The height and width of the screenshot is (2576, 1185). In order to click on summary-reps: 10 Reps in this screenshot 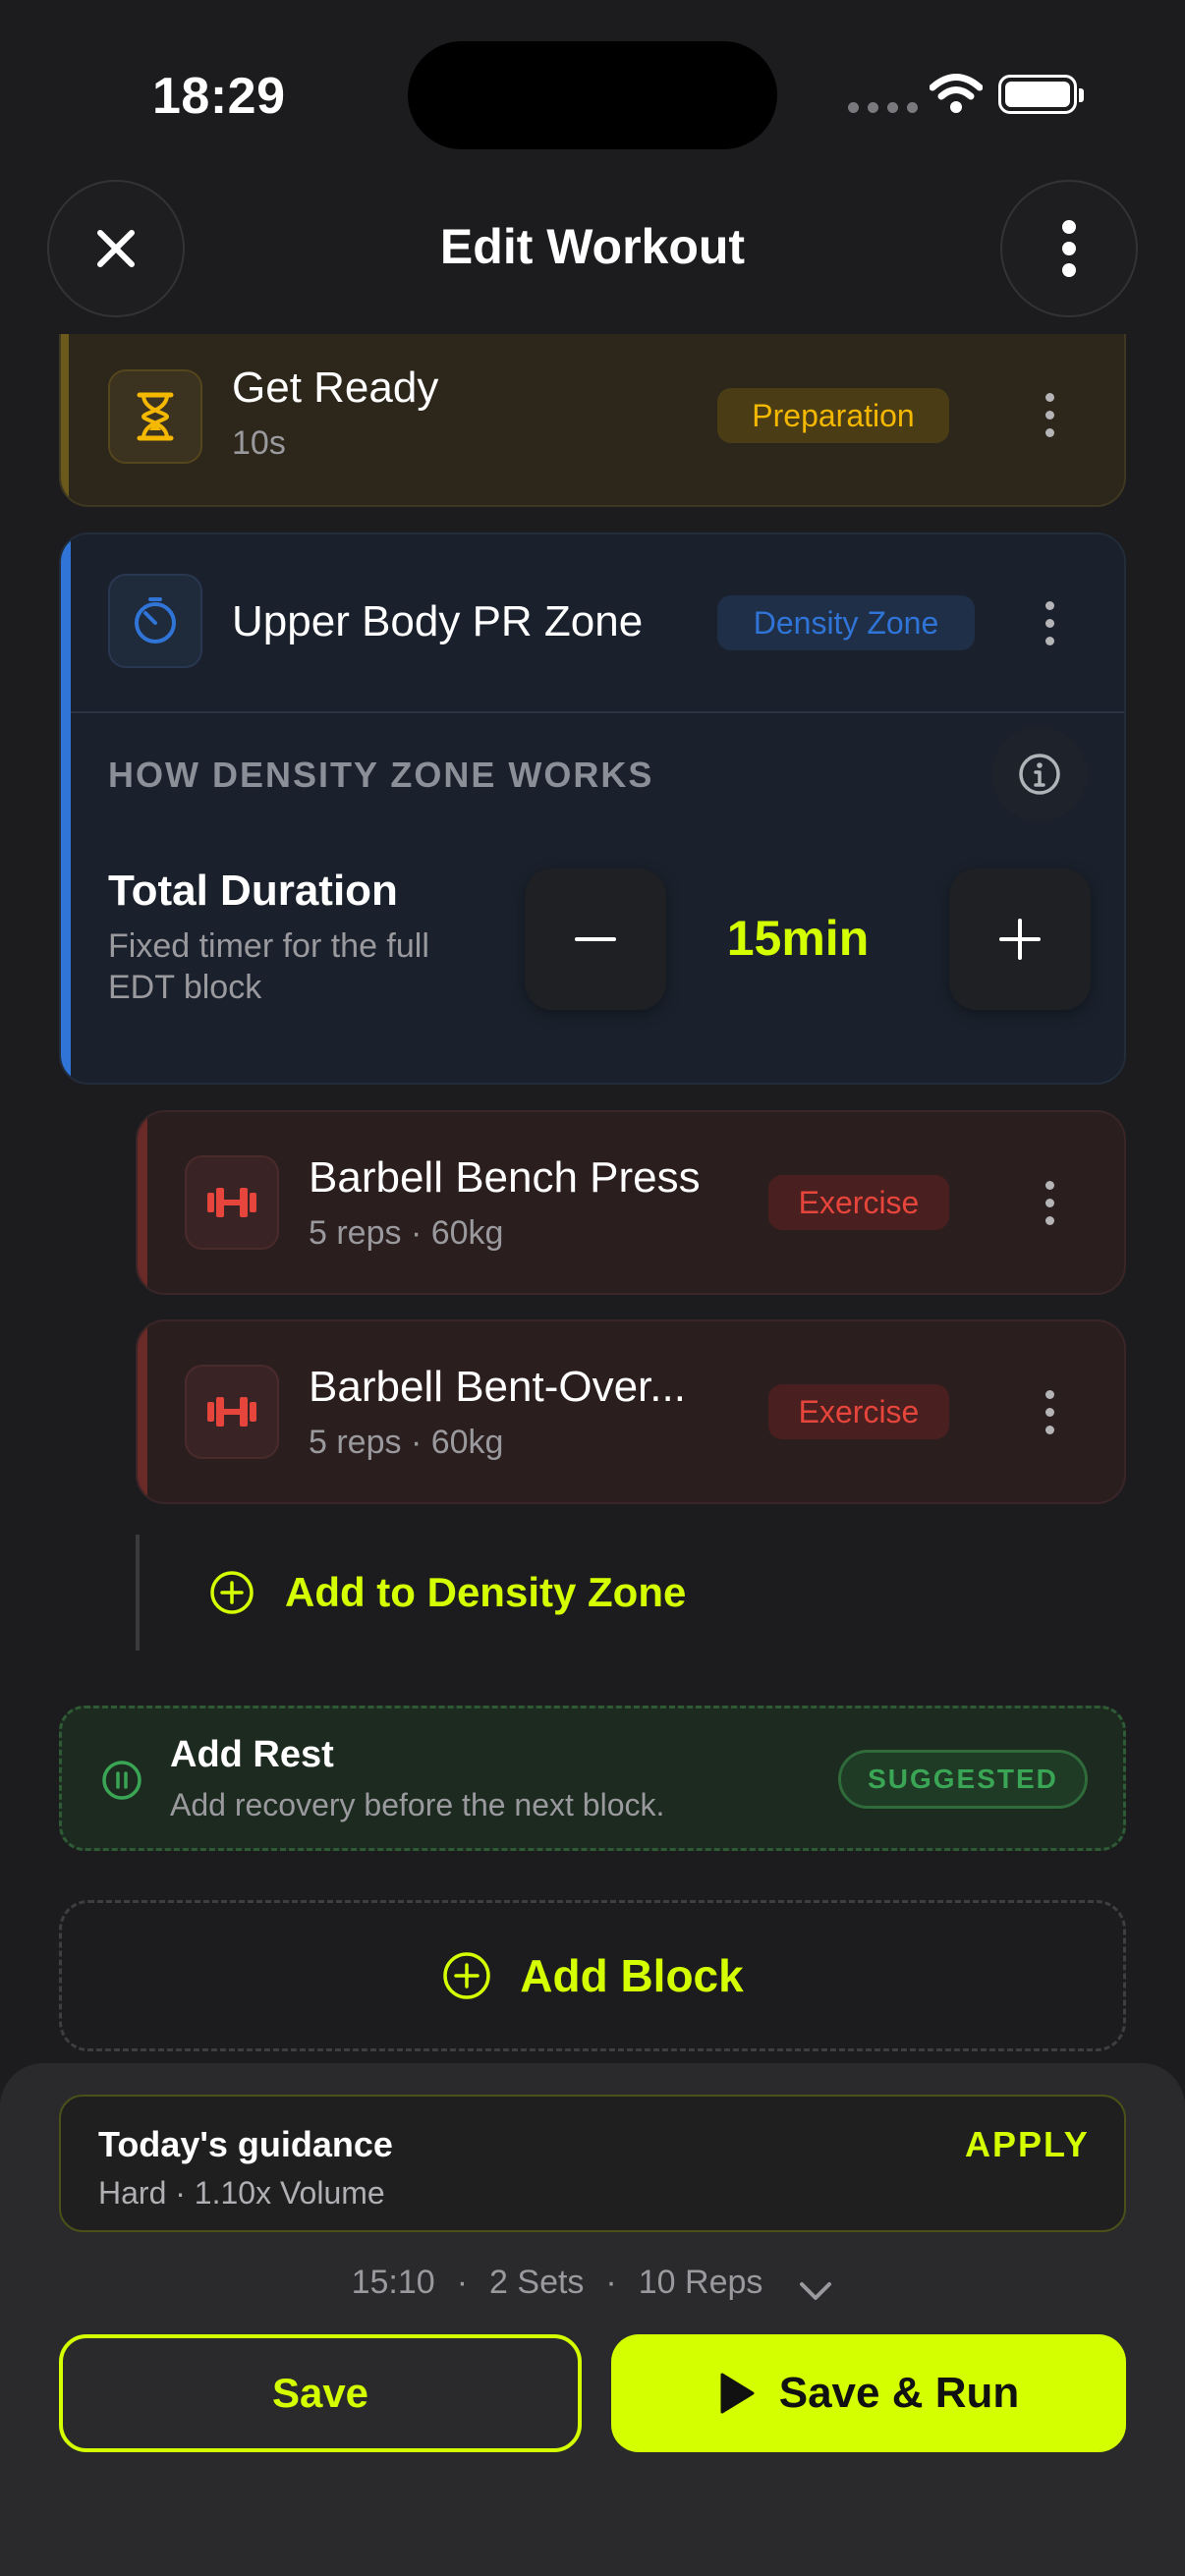, I will do `click(701, 2282)`.